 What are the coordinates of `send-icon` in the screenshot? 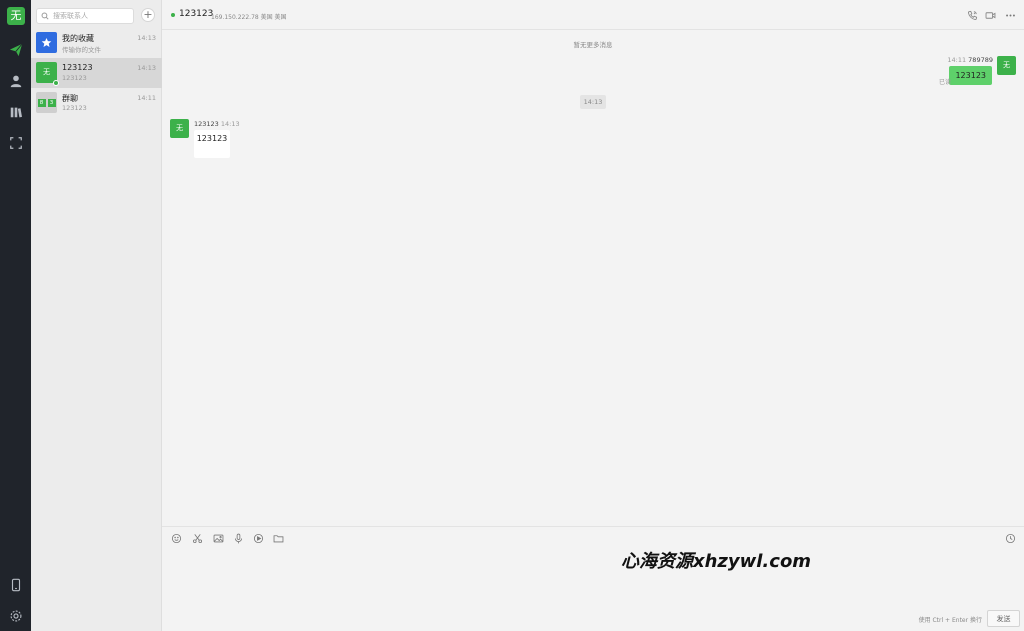 It's located at (16, 50).